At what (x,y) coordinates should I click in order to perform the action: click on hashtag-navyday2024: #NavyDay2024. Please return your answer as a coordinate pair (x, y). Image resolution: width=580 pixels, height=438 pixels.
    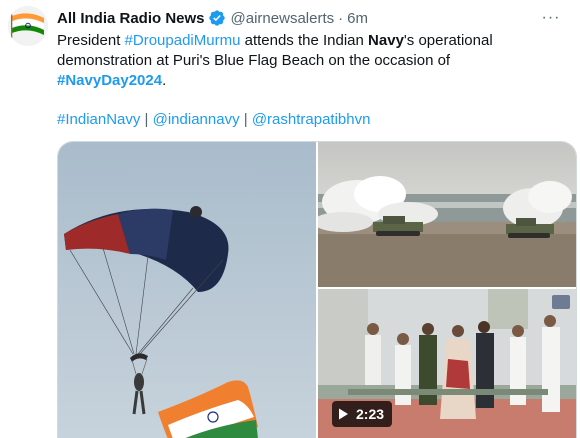
    Looking at the image, I should click on (109, 80).